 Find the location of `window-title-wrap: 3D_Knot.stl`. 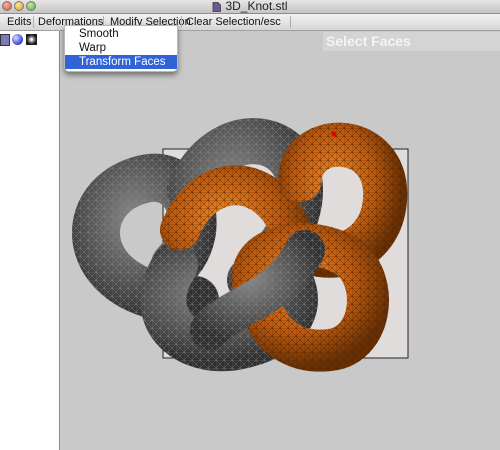

window-title-wrap: 3D_Knot.stl is located at coordinates (250, 6).